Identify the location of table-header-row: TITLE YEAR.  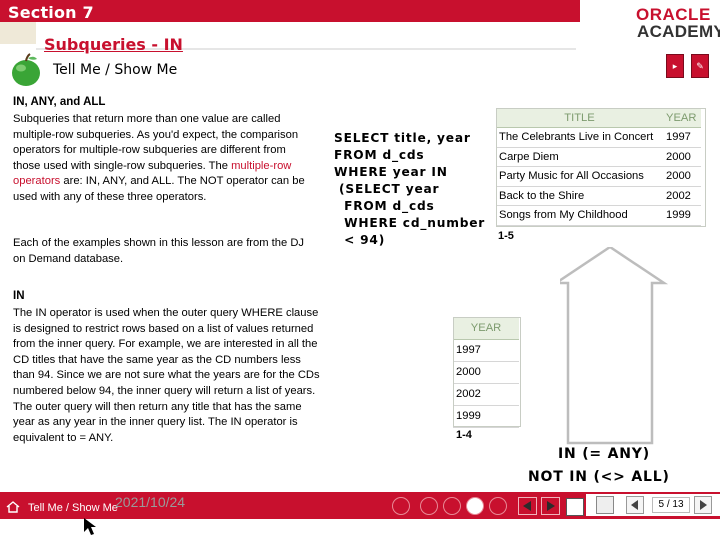
(598, 118).